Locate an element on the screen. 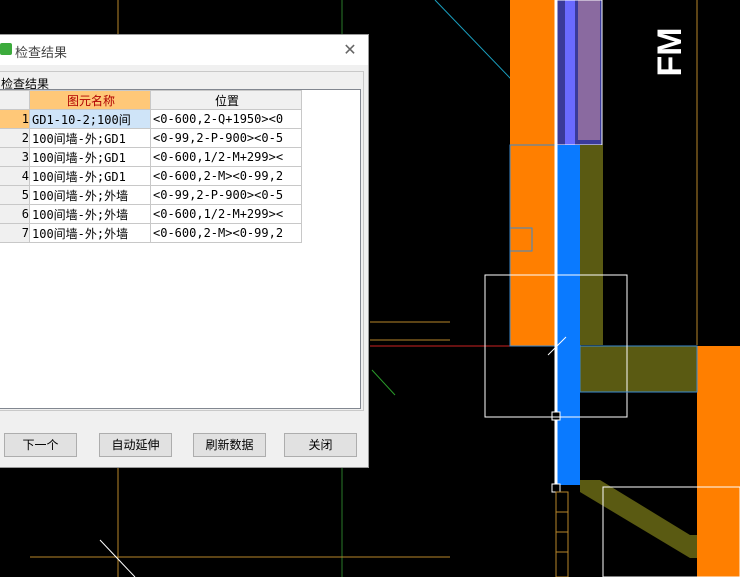 This screenshot has width=740, height=577. row-number-header is located at coordinates (15, 100).